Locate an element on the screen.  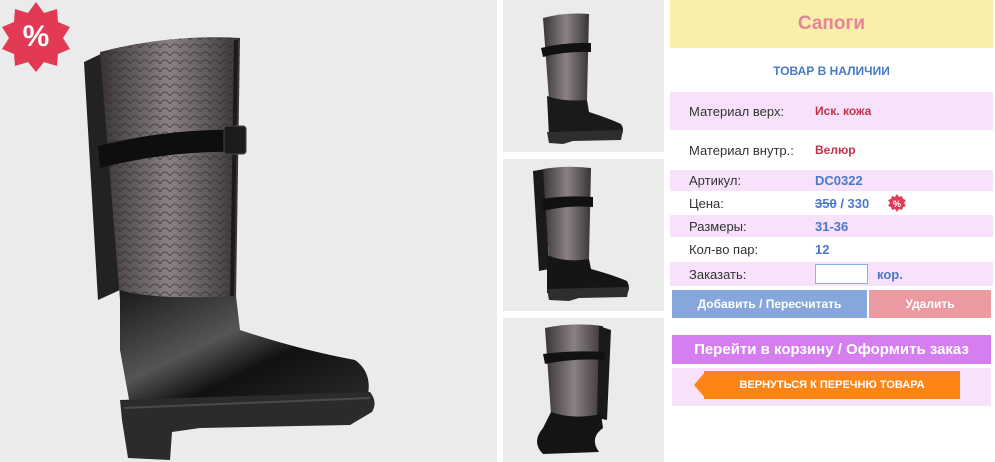
price-label: Цена: is located at coordinates (706, 203).